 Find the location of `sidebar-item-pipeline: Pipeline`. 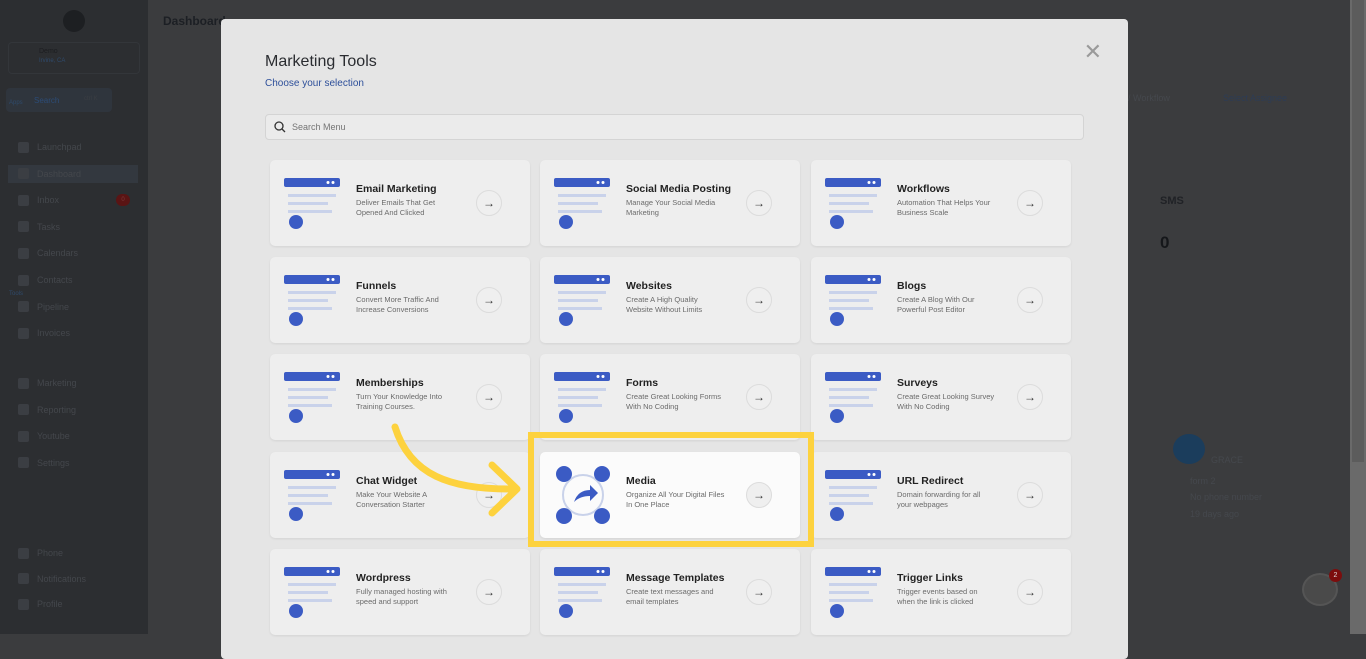

sidebar-item-pipeline: Pipeline is located at coordinates (43, 307).